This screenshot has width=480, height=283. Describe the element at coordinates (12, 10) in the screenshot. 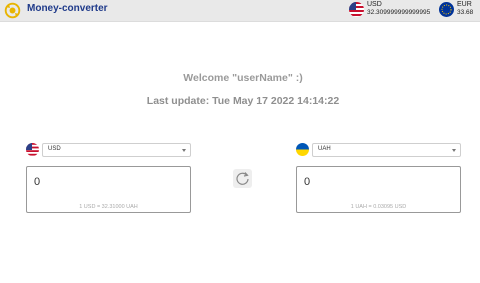

I see `logo-icon` at that location.